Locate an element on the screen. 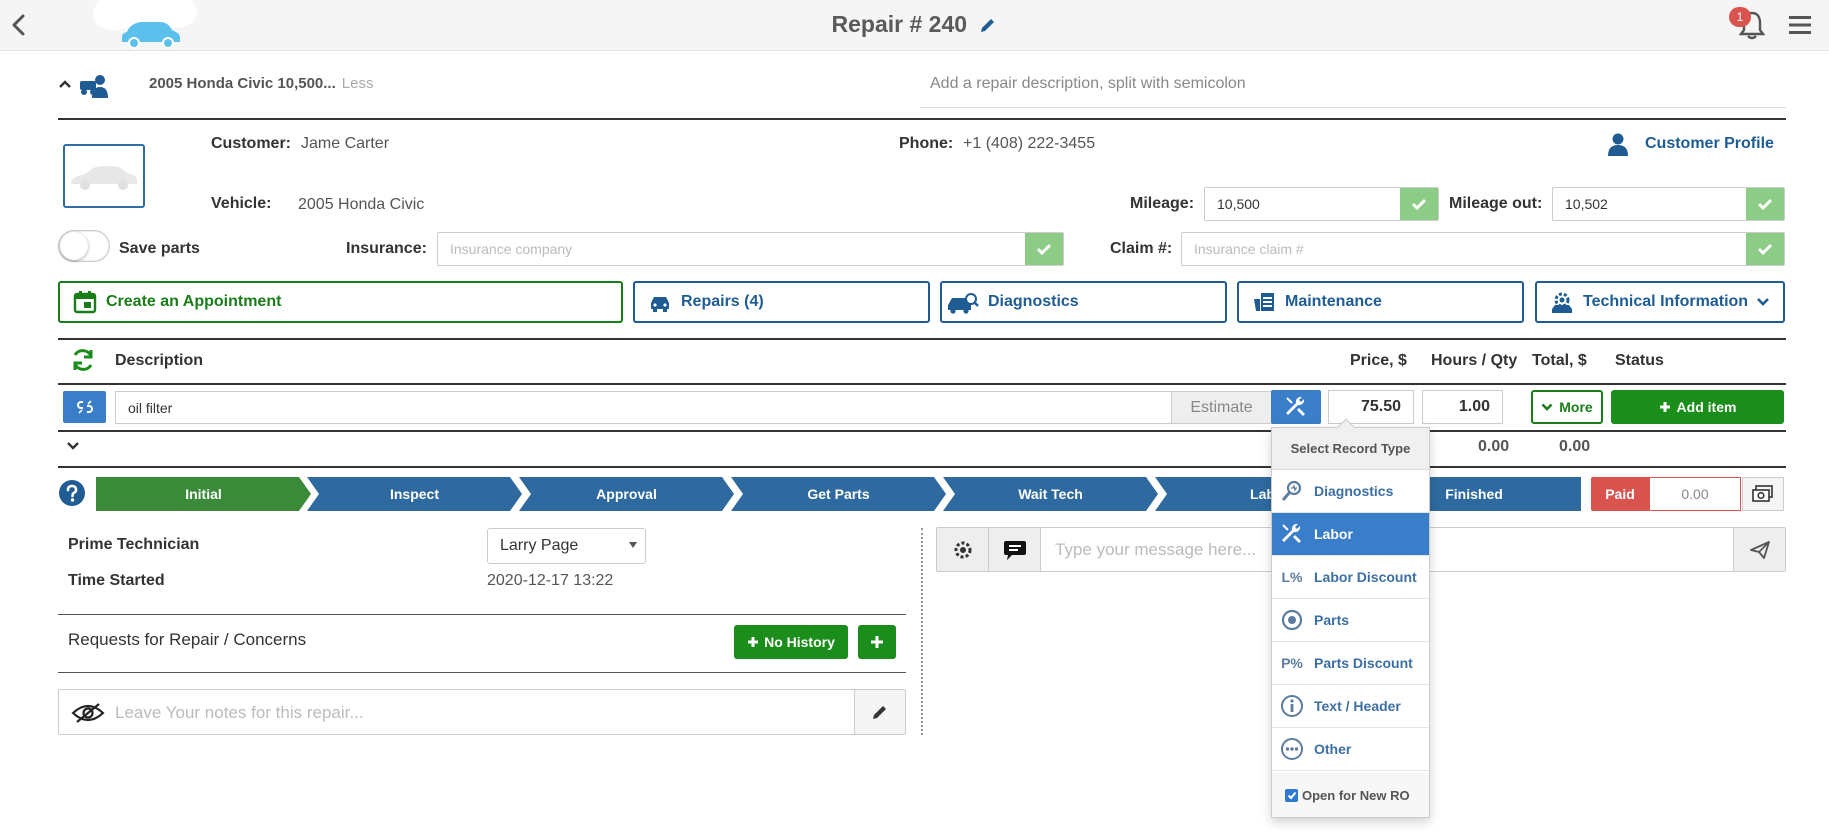 The height and width of the screenshot is (837, 1829). paper-plane-icon is located at coordinates (1759, 549).